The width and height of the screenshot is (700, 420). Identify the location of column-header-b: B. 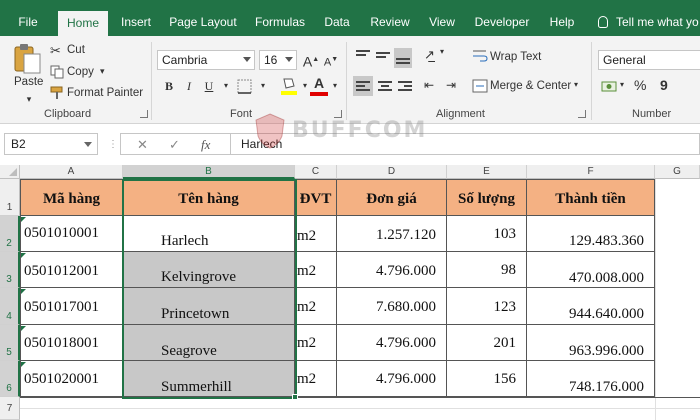
(209, 172).